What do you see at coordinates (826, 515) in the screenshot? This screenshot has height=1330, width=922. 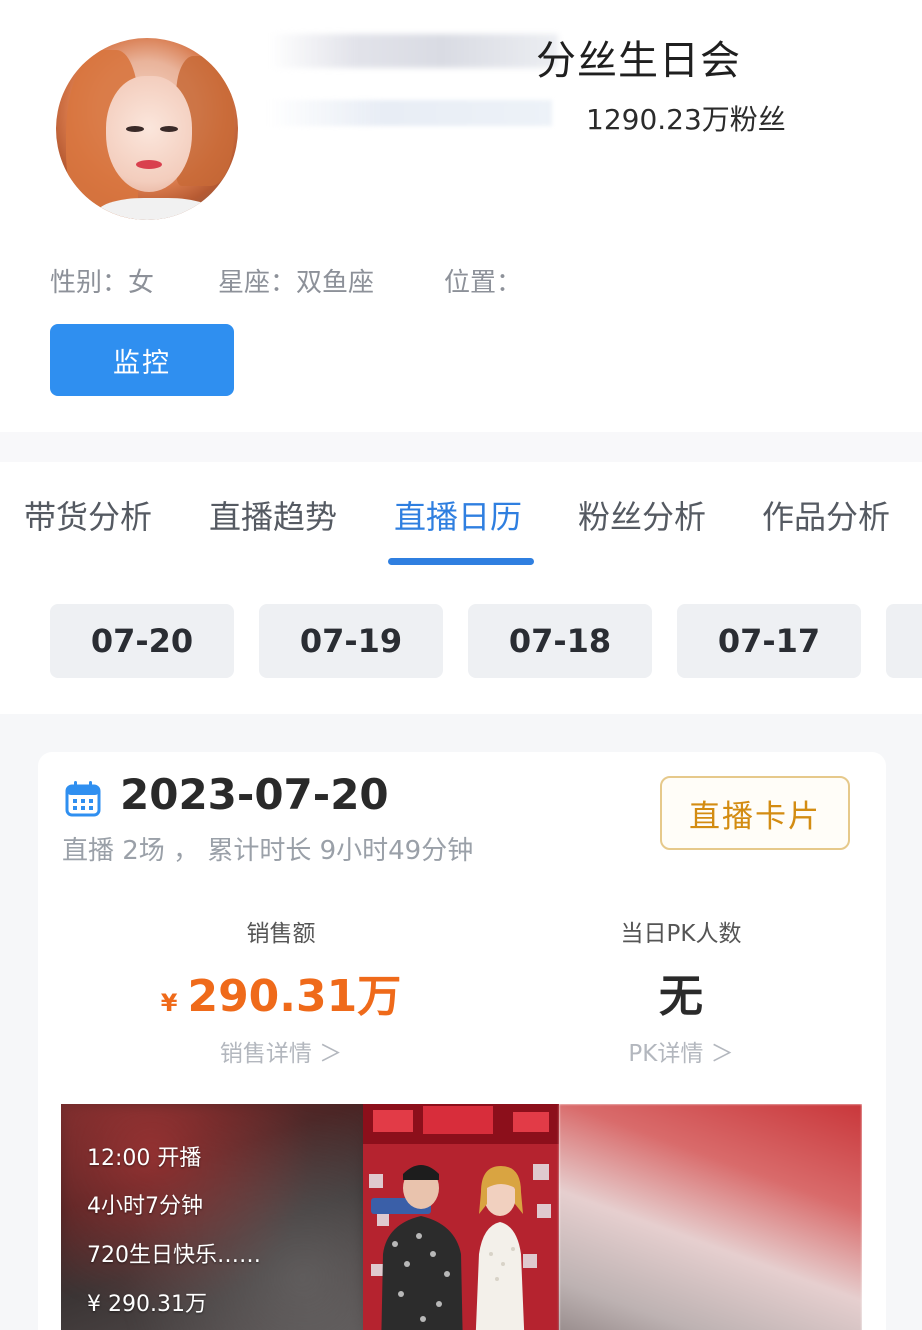 I see `tab-works-analysis: 作品分析` at bounding box center [826, 515].